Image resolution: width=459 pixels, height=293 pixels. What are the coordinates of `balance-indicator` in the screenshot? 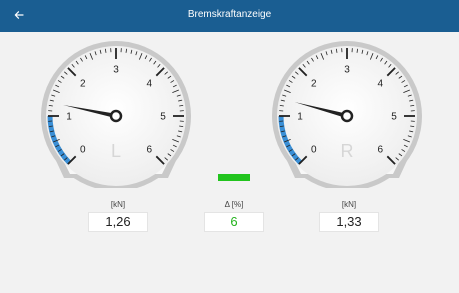 It's located at (234, 177).